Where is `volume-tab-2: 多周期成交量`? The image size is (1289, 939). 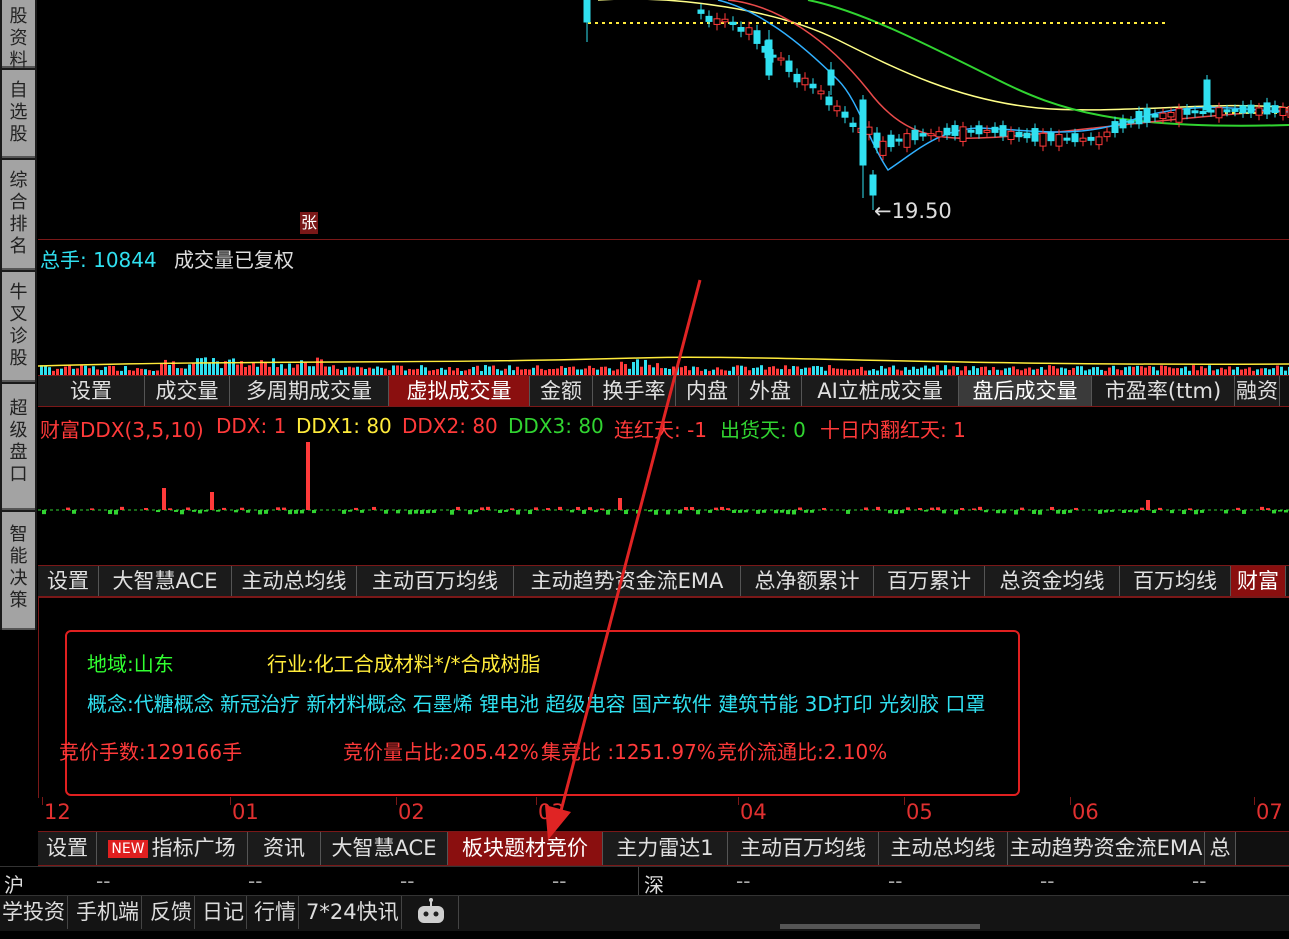 volume-tab-2: 多周期成交量 is located at coordinates (309, 391).